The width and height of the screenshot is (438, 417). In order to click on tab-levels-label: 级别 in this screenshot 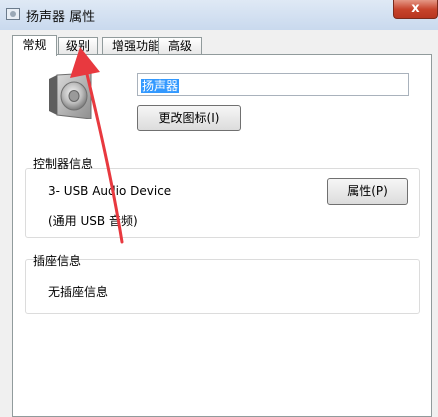, I will do `click(77, 46)`.